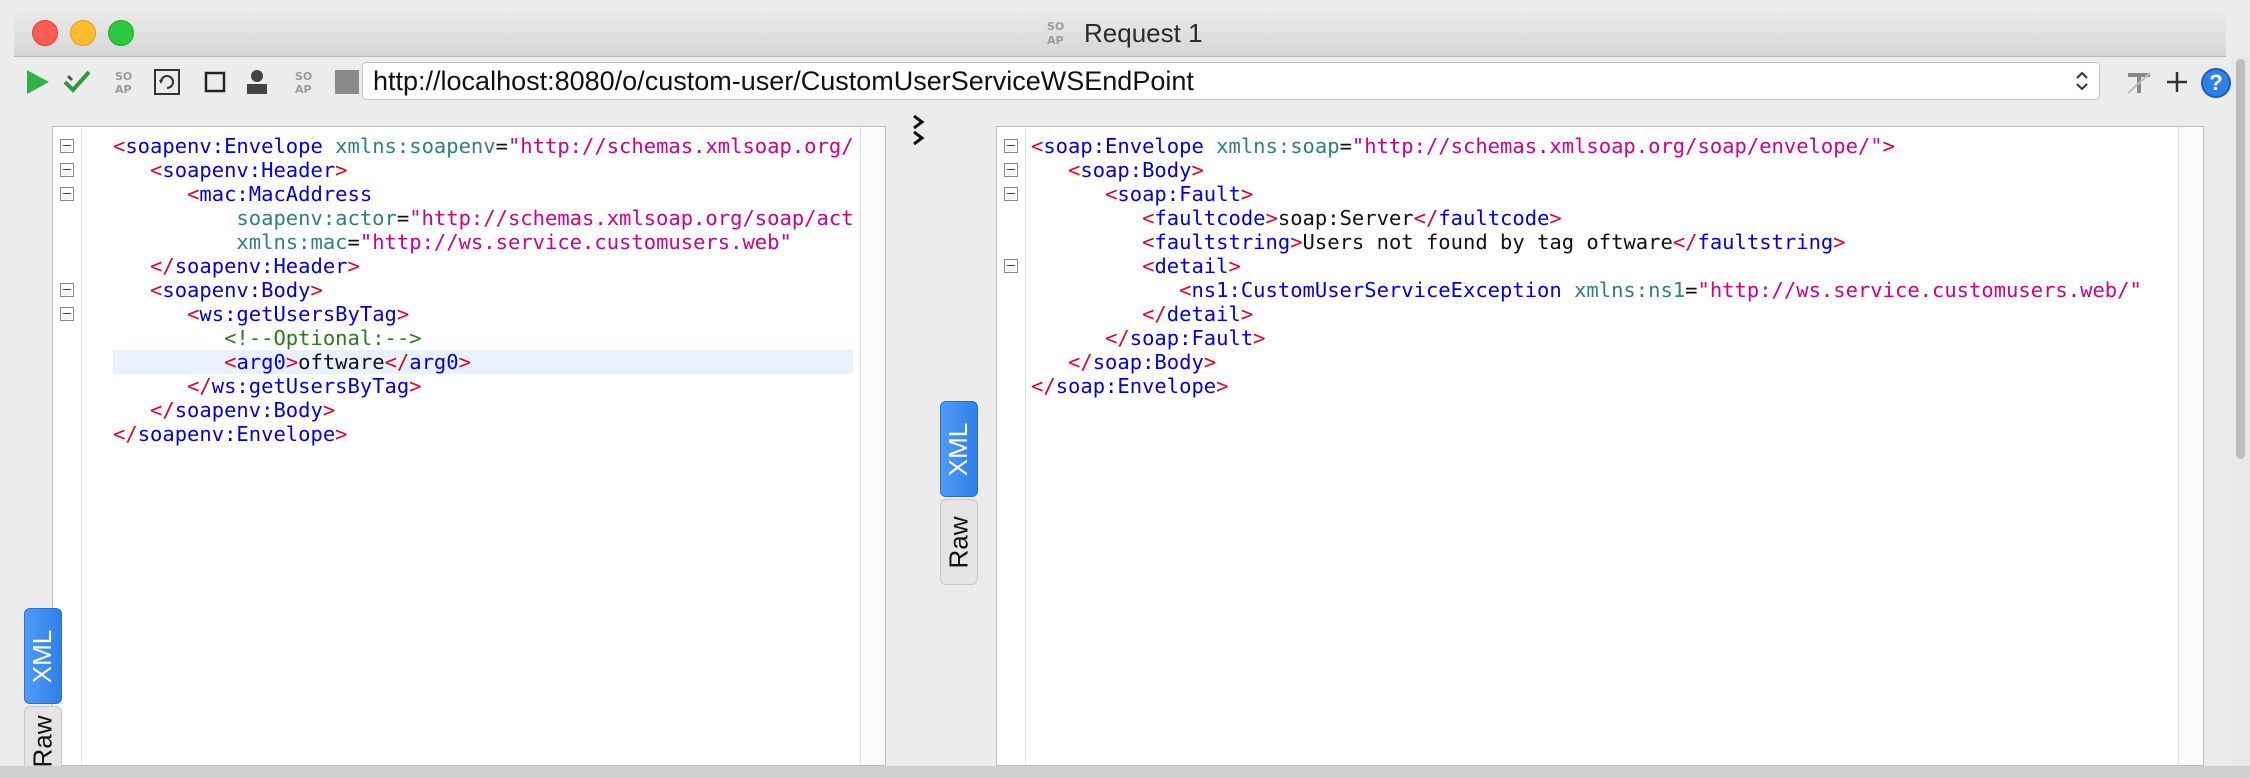 The height and width of the screenshot is (778, 2250). Describe the element at coordinates (1630, 290) in the screenshot. I see `code-token: xmlns:ns1` at that location.